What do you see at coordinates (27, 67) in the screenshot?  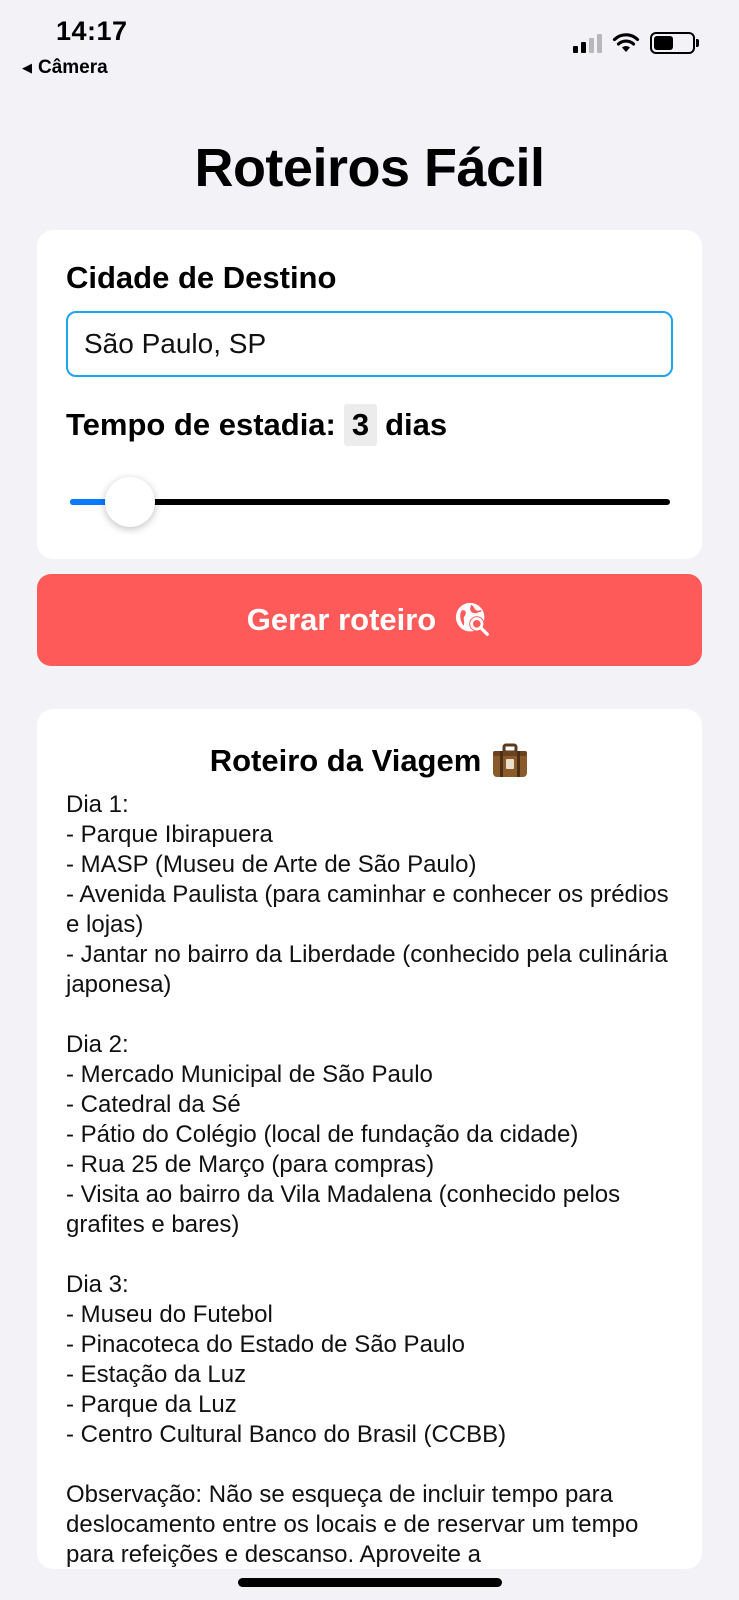 I see `back-triangle-icon: ◀` at bounding box center [27, 67].